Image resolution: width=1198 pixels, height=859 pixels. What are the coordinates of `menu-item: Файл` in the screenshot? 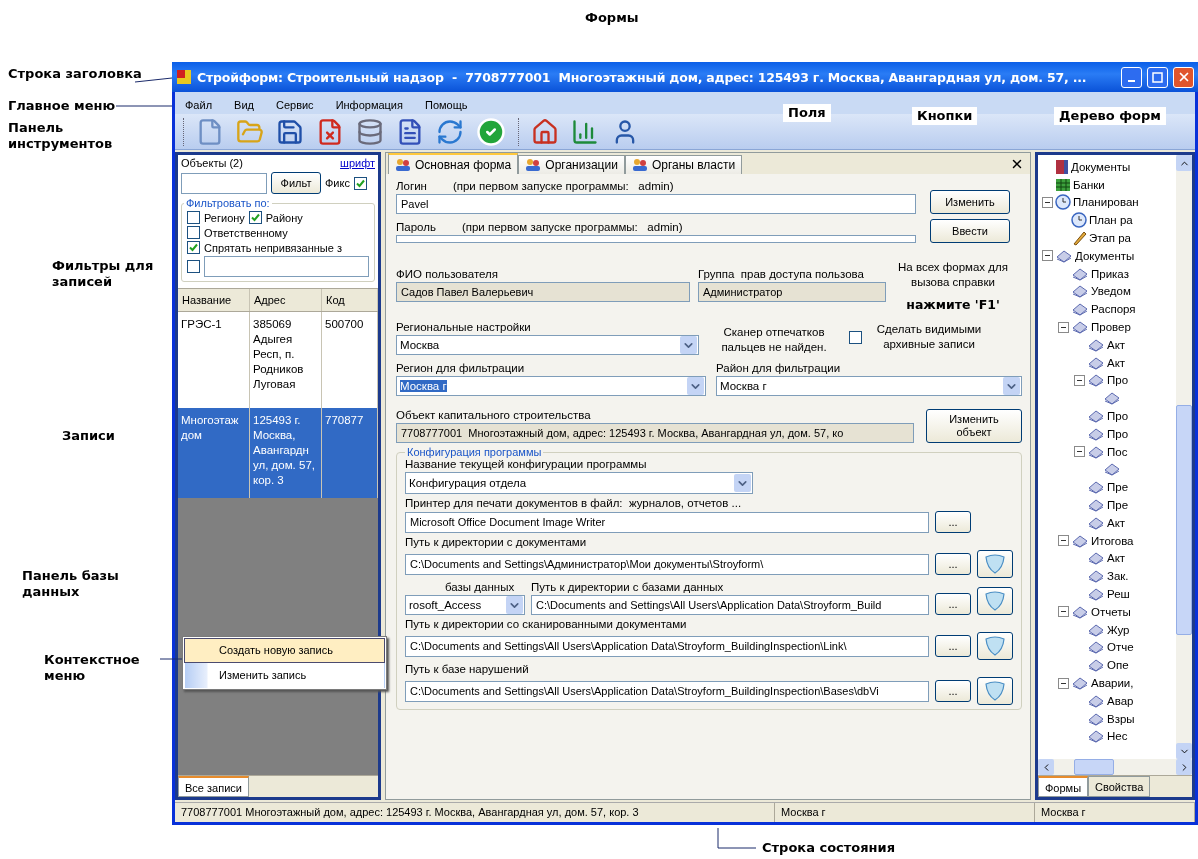 It's located at (199, 105).